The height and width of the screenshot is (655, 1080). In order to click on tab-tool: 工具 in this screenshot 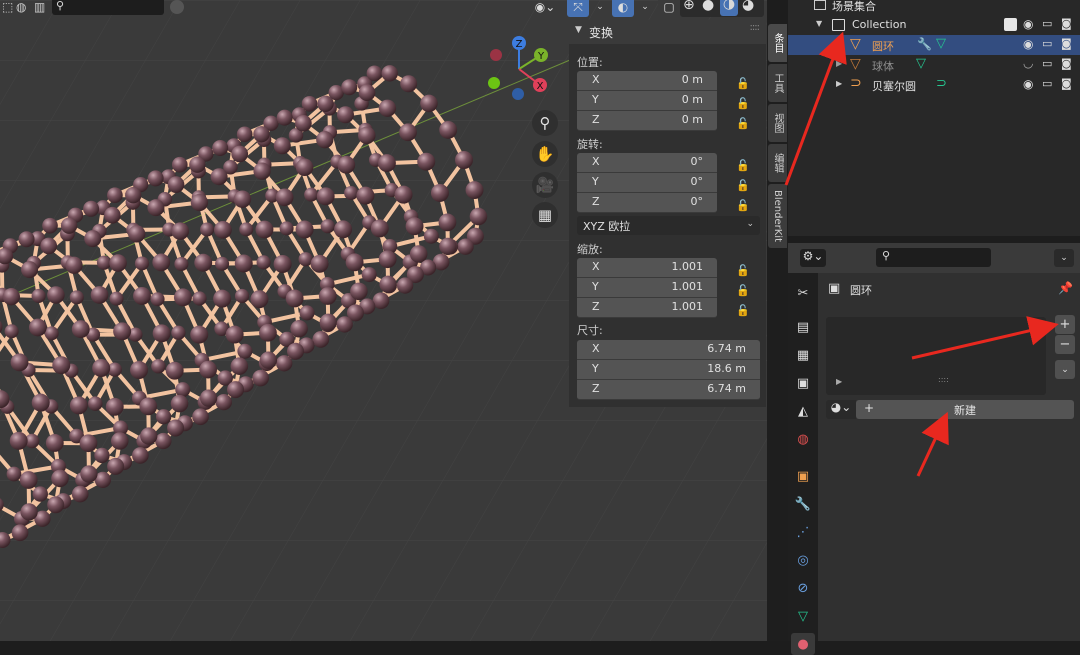, I will do `click(777, 83)`.